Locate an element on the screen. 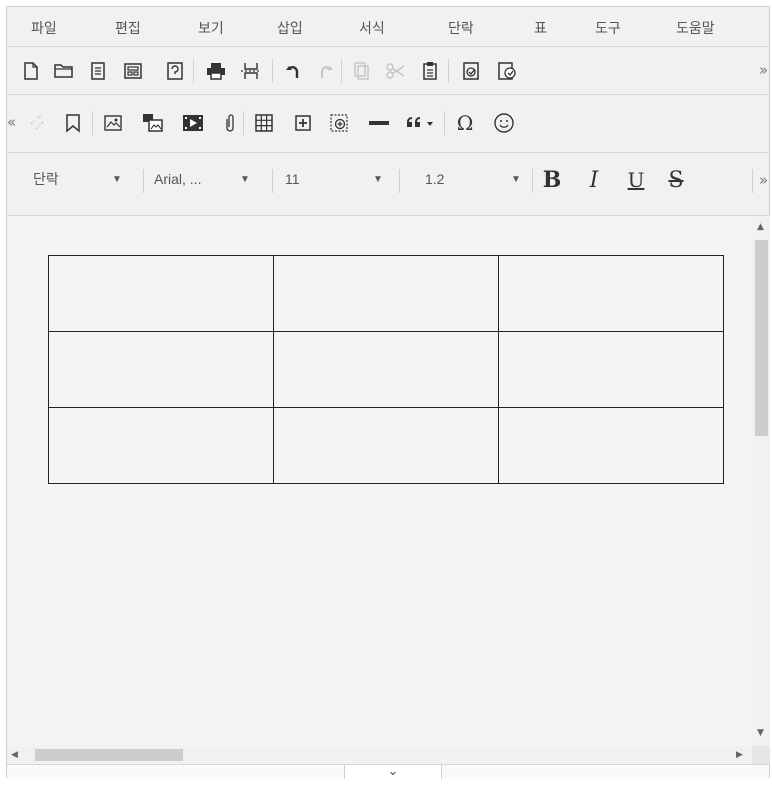  statusbar: ⌄ is located at coordinates (388, 771).